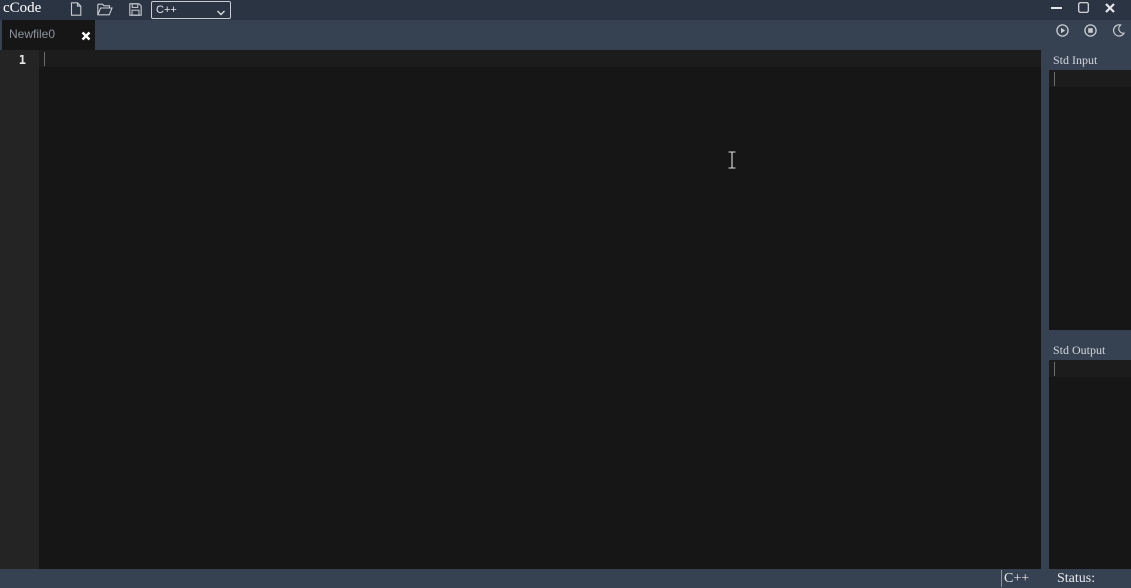  I want to click on tab-newfile0: Newfile0, so click(48, 35).